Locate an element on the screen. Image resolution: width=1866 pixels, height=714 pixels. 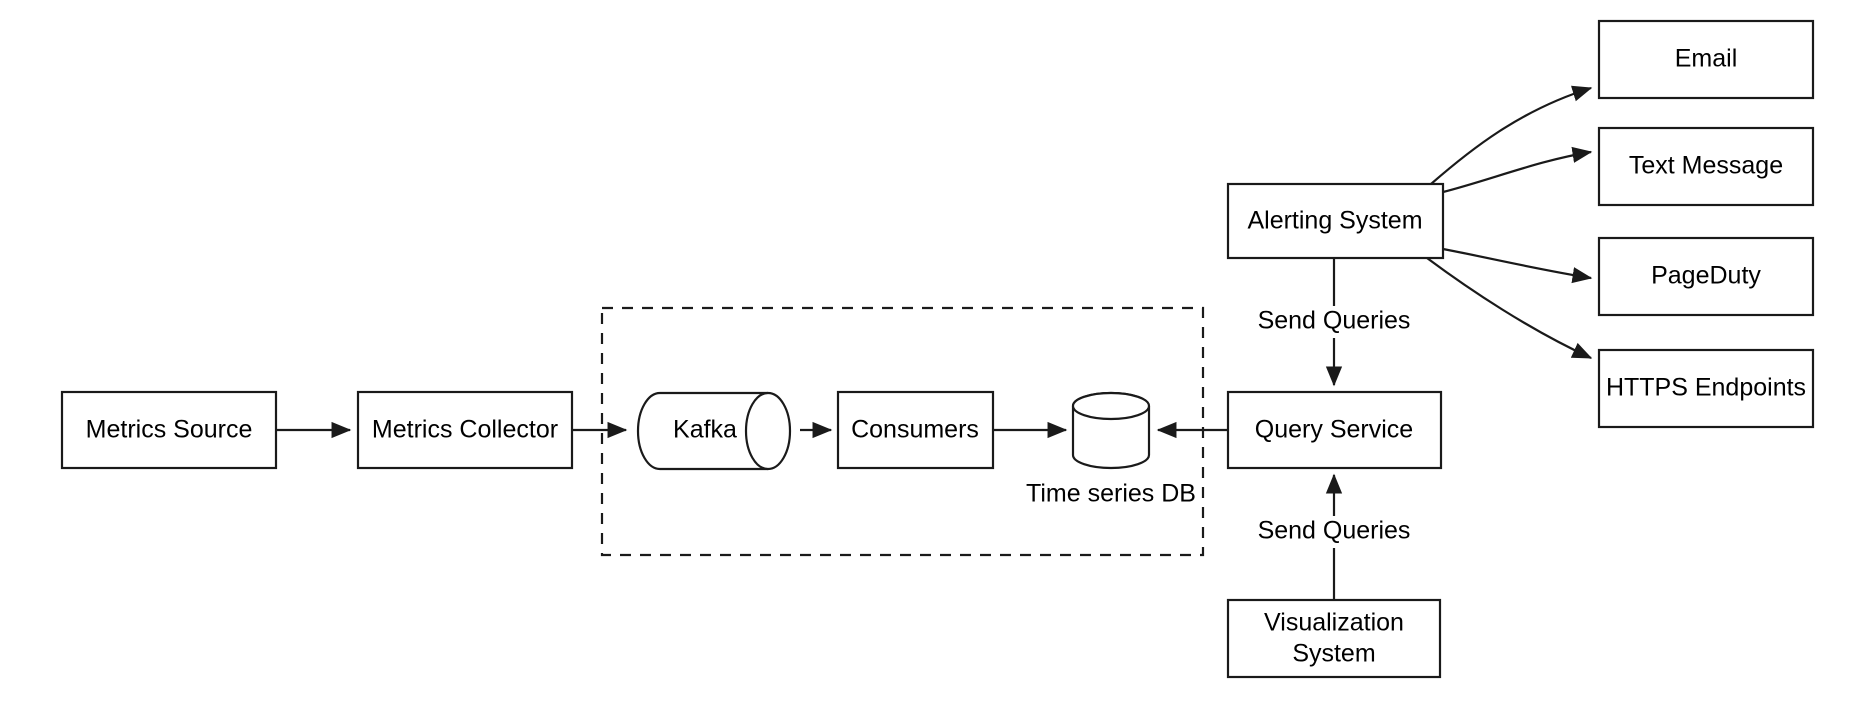
consumers-label: Consumers is located at coordinates (915, 430).